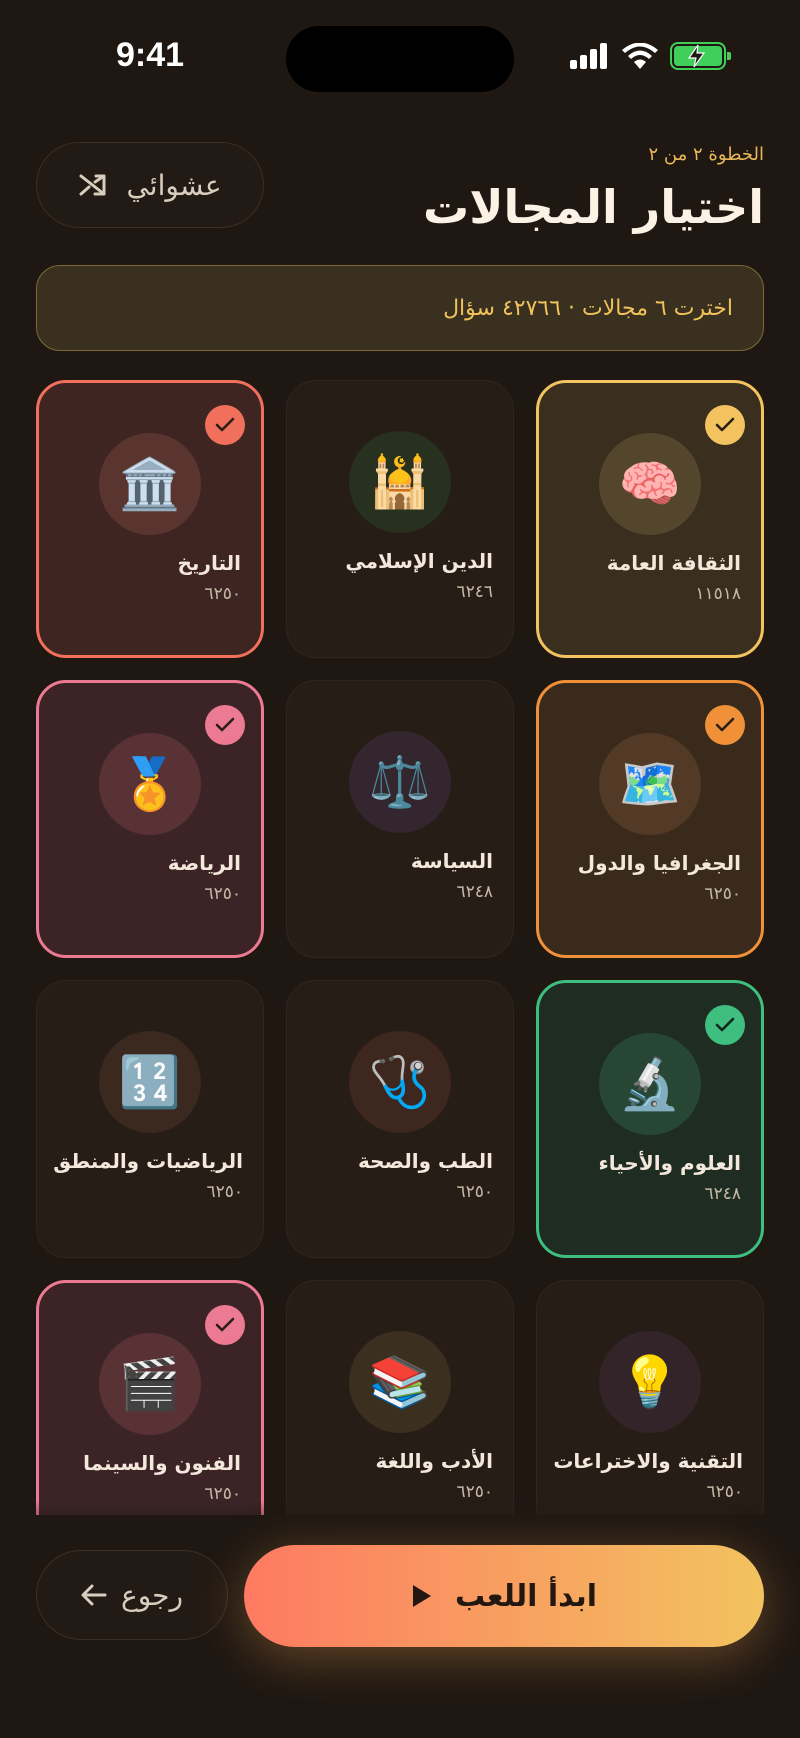 Image resolution: width=800 pixels, height=1738 pixels. What do you see at coordinates (588, 308) in the screenshot?
I see `summary-text: اخترت ٦ مجالات · ٤٢٧٦٦ سؤال` at bounding box center [588, 308].